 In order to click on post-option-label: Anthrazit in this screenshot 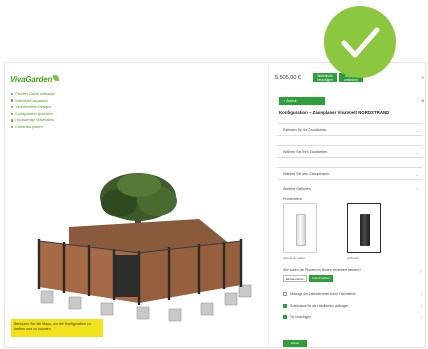, I will do `click(353, 258)`.